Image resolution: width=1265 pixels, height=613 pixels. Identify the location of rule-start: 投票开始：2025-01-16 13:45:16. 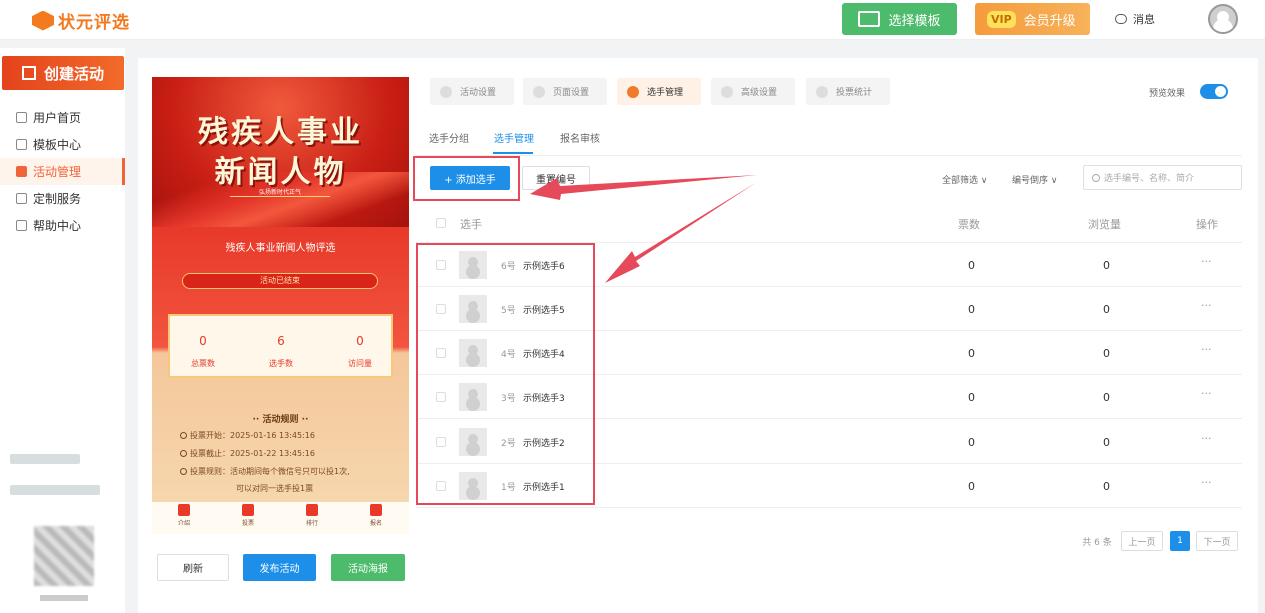
(247, 435).